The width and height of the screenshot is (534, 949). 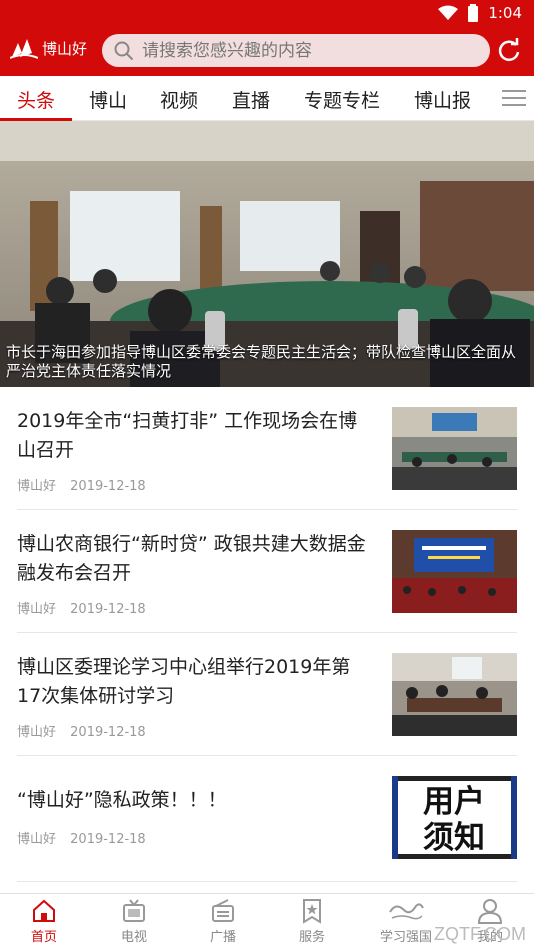 I want to click on nav-tv-label: 电视, so click(x=133, y=937).